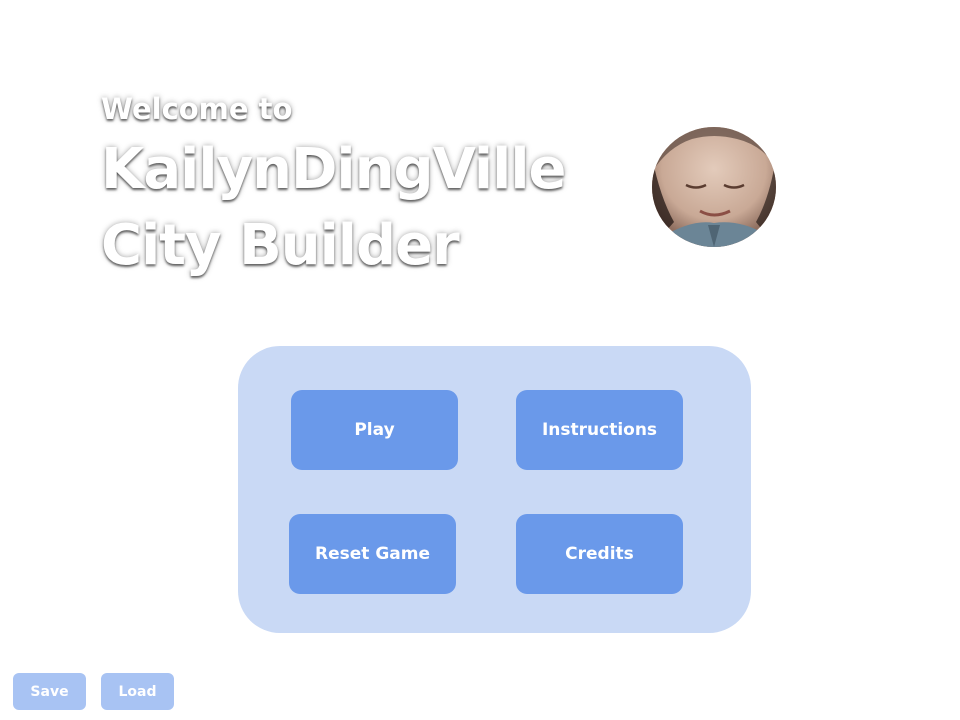  I want to click on credits-button: Credits, so click(599, 554).